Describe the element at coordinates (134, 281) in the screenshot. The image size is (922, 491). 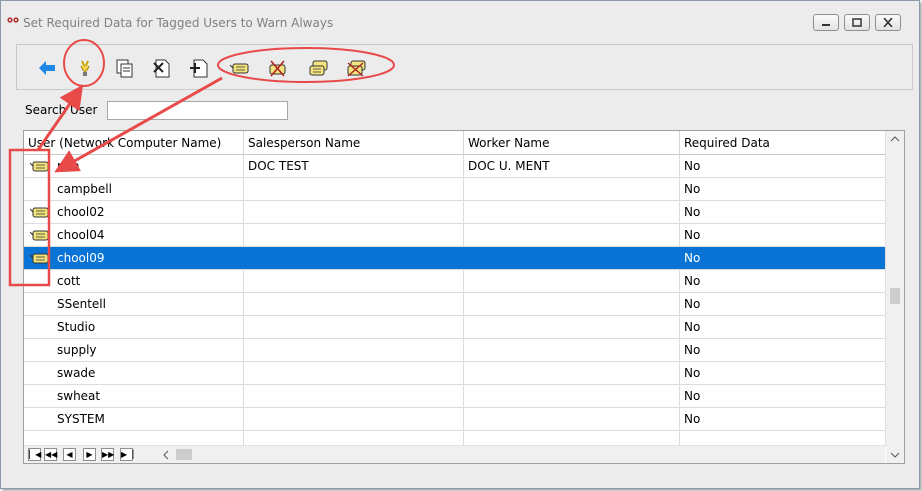
I see `user-cell: cott` at that location.